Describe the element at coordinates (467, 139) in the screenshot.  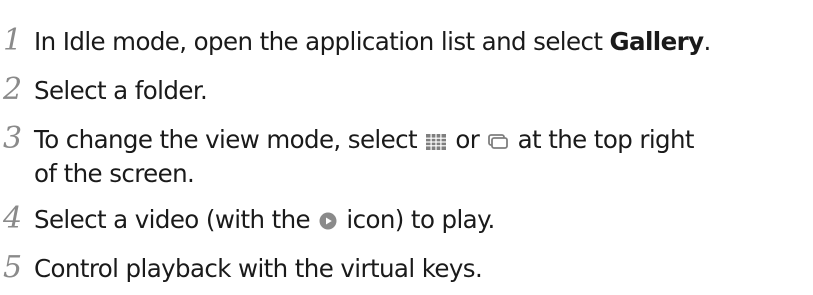
I see `step-text-part: or` at that location.